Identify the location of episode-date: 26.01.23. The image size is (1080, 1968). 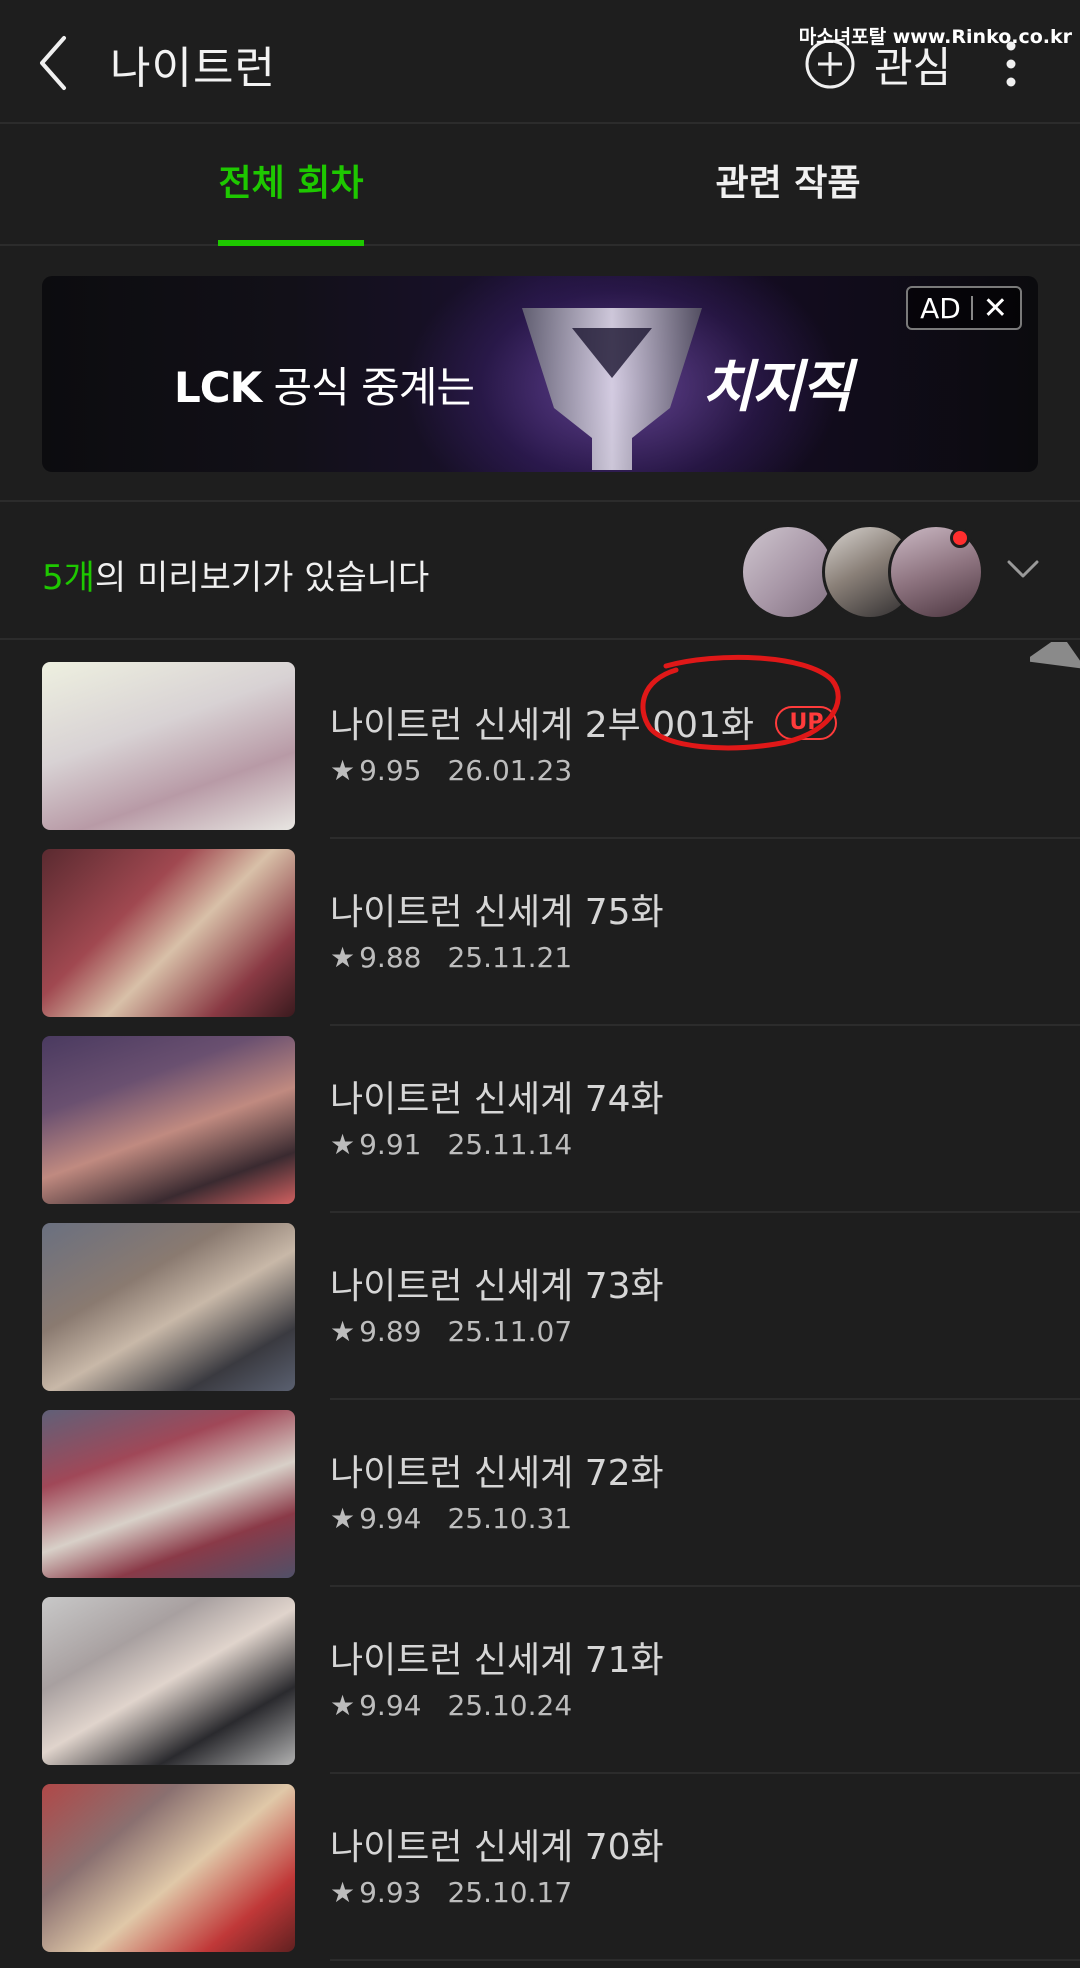
(510, 770).